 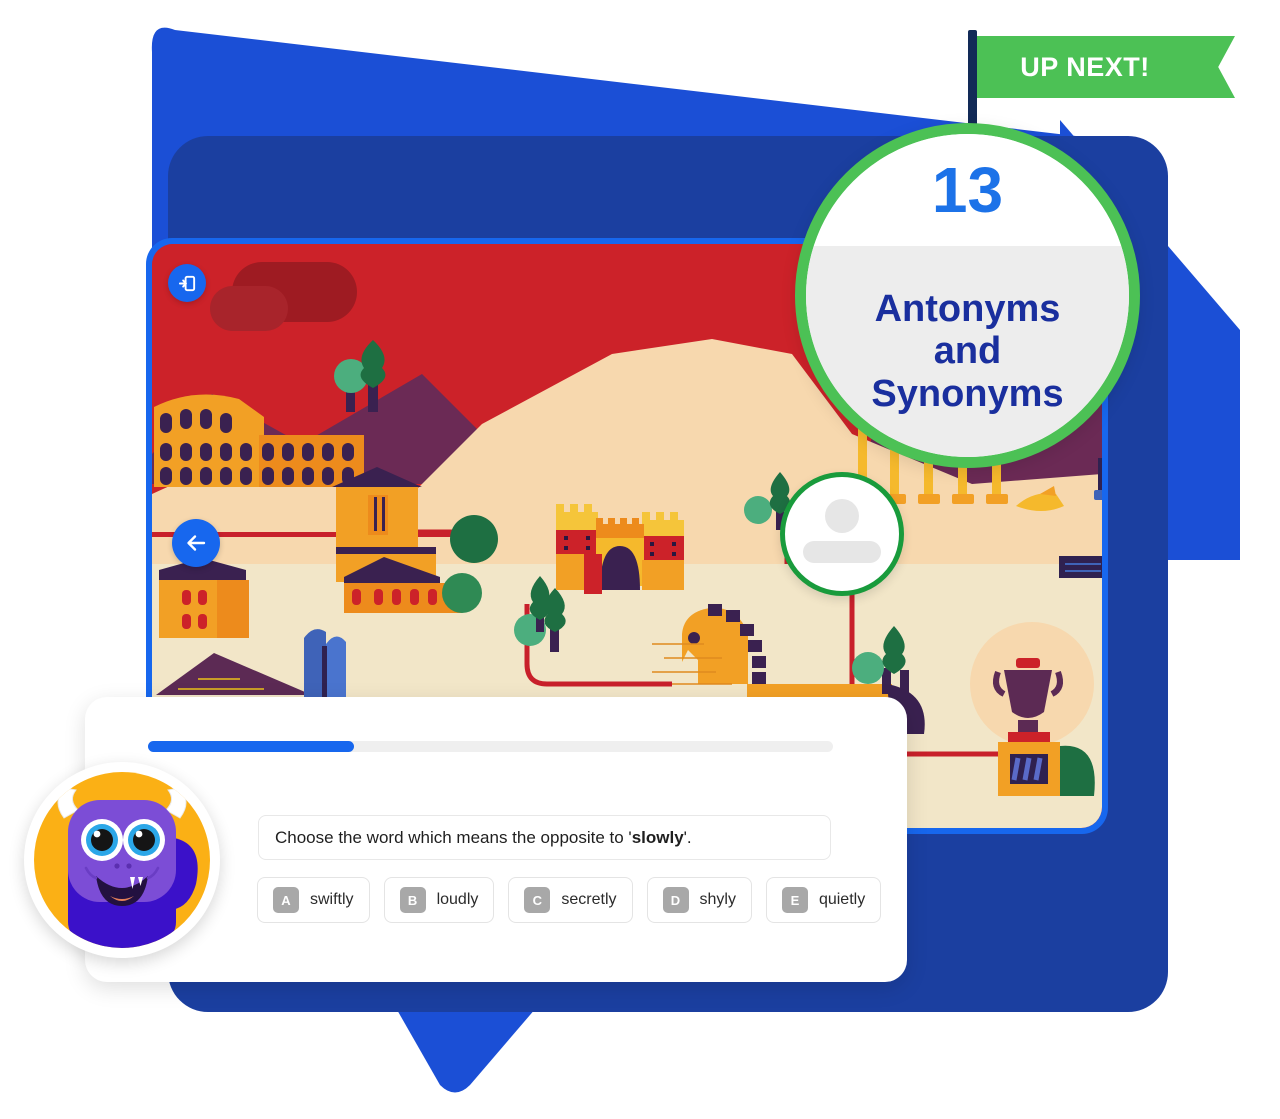 I want to click on question-text-suffix: '., so click(x=687, y=837).